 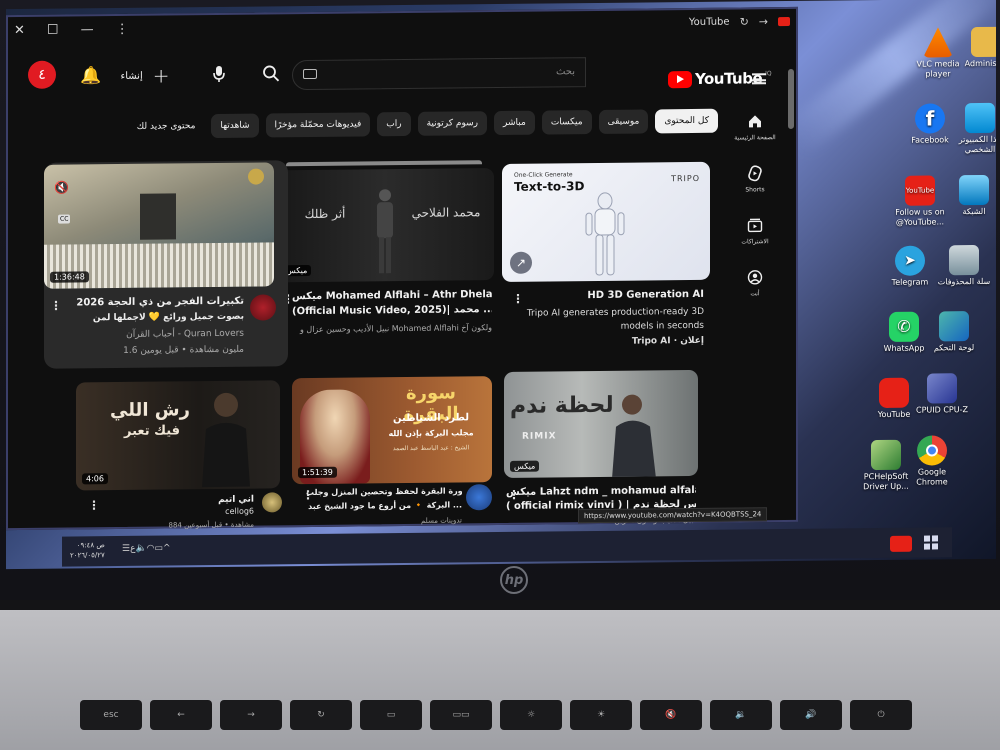 I want to click on person-figure, so click(x=226, y=440).